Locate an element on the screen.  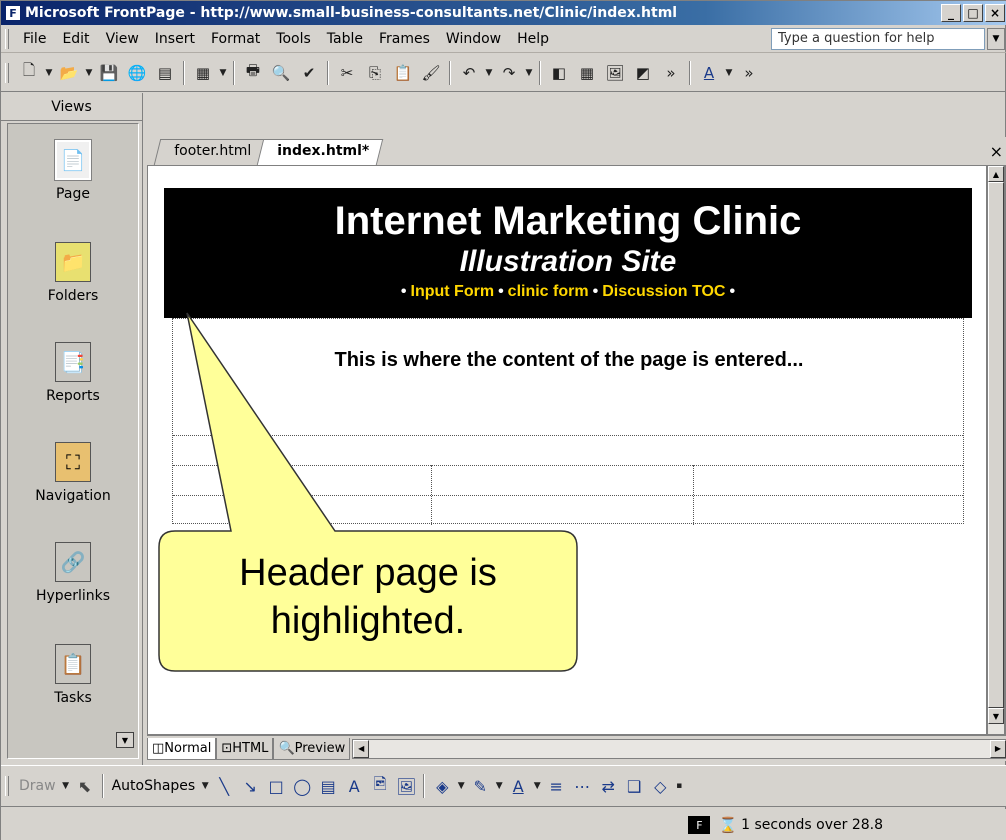
scroll-left-icon: ◀ is located at coordinates (361, 748).